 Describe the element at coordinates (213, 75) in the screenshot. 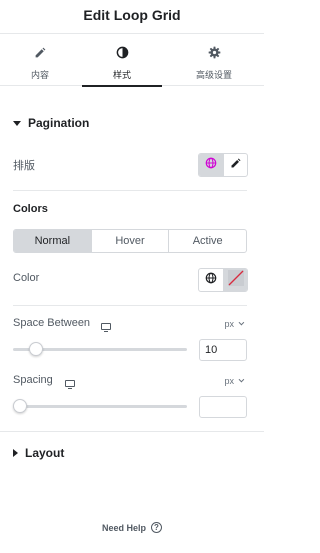

I see `tab-advanced-label: 高级设置` at that location.